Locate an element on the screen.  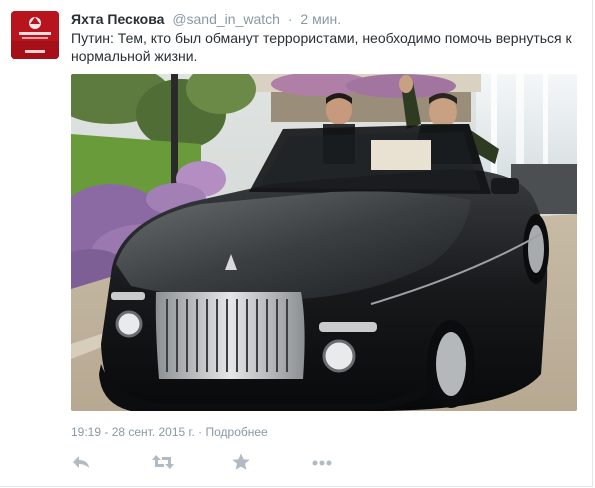
author-handle: @sand_in_watch is located at coordinates (226, 19).